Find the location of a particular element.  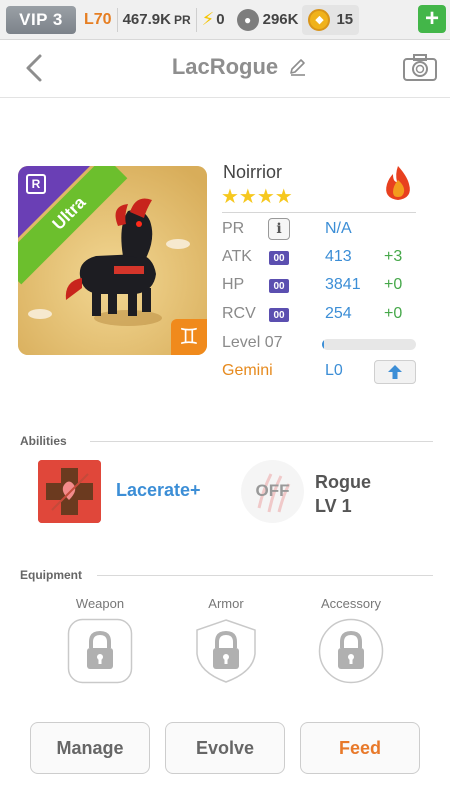

lacerate-ability-icon is located at coordinates (69, 491).